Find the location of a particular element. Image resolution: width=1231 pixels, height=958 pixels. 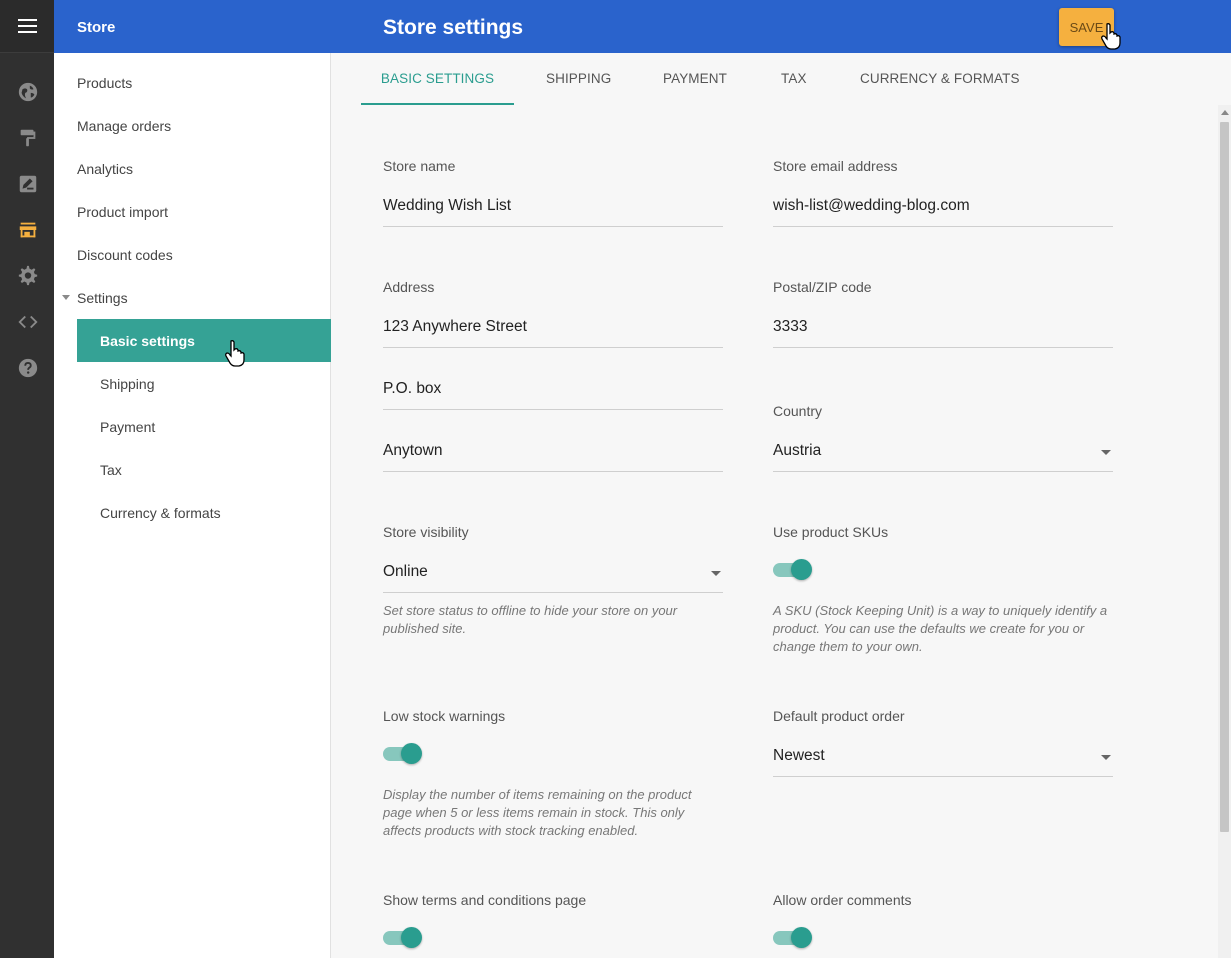

terms-label: Show terms and conditions page is located at coordinates (485, 900).